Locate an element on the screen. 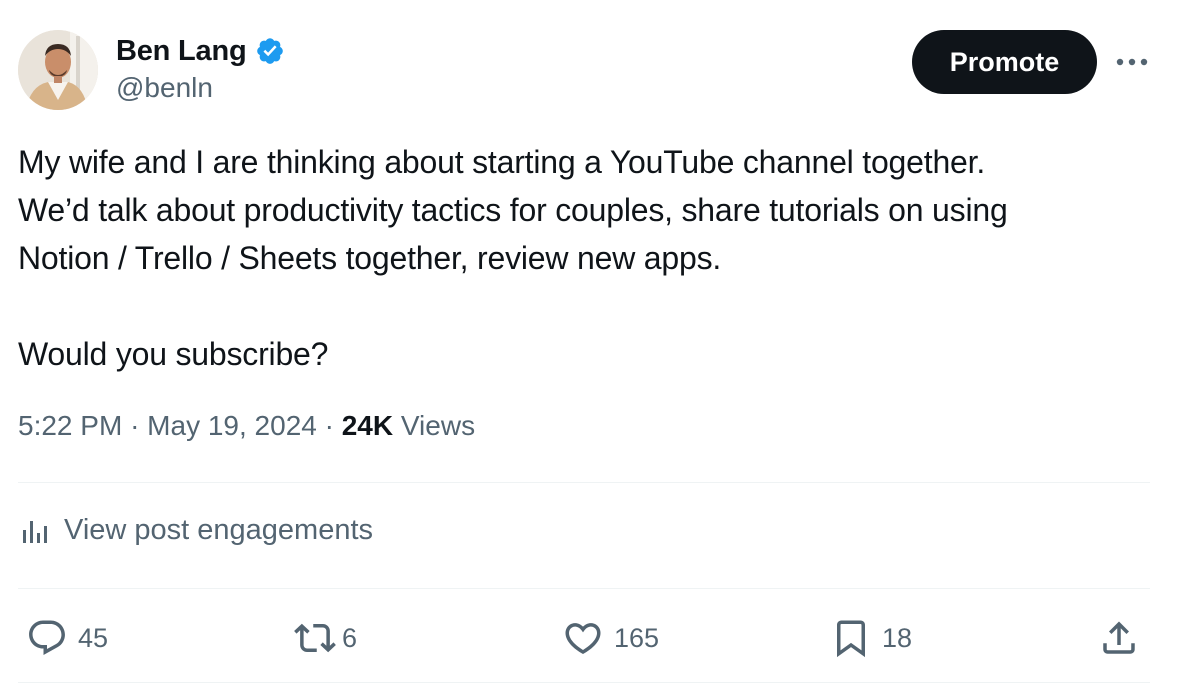 The image size is (1184, 688). bookmark-icon is located at coordinates (851, 639).